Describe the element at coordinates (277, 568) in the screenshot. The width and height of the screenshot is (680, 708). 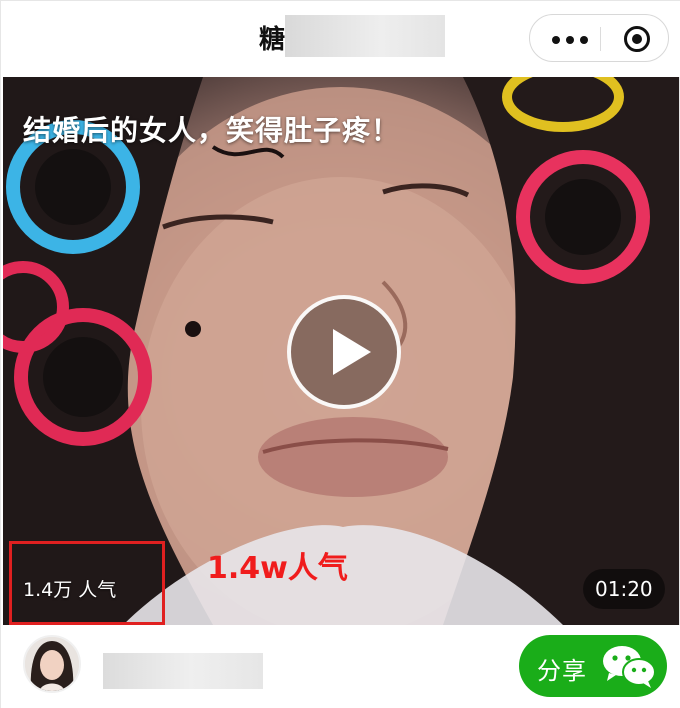
I see `views-annotation: 1.4w人气` at that location.